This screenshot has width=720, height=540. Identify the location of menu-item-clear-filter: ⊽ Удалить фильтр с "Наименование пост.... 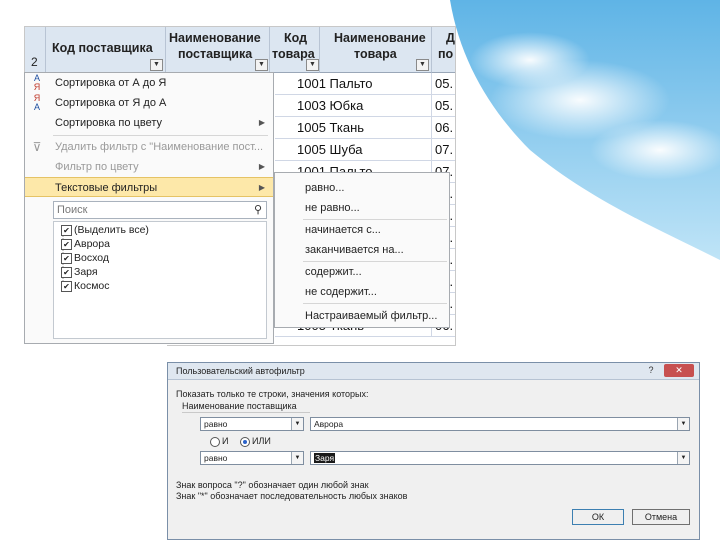
(149, 147).